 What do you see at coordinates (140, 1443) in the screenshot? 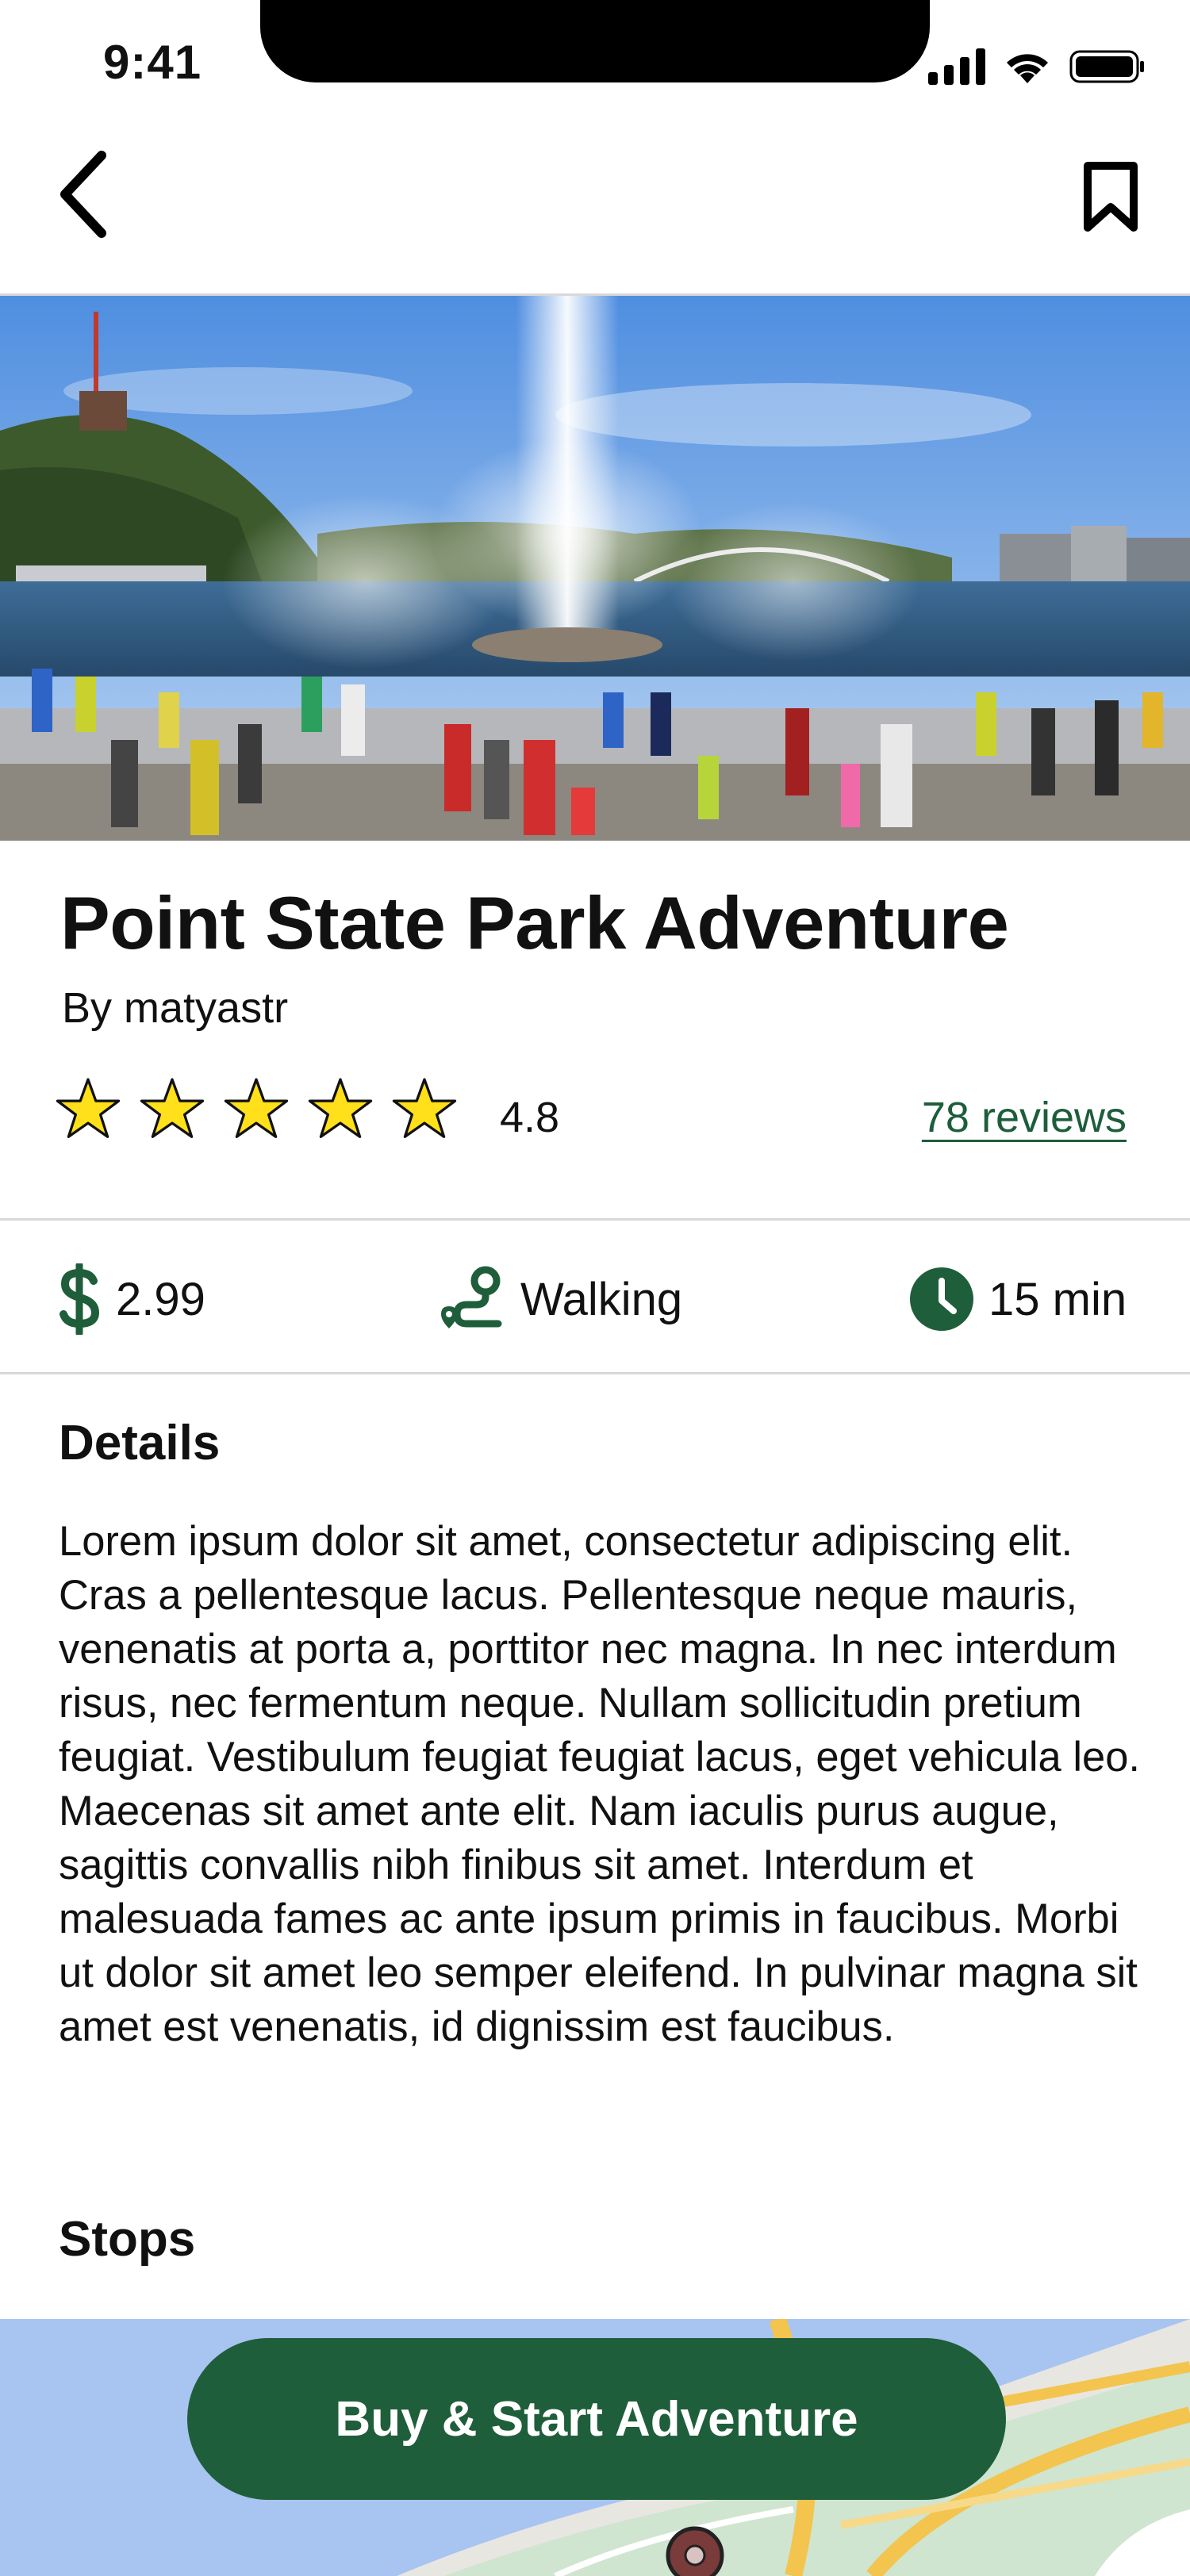
I see `details-heading: Details` at bounding box center [140, 1443].